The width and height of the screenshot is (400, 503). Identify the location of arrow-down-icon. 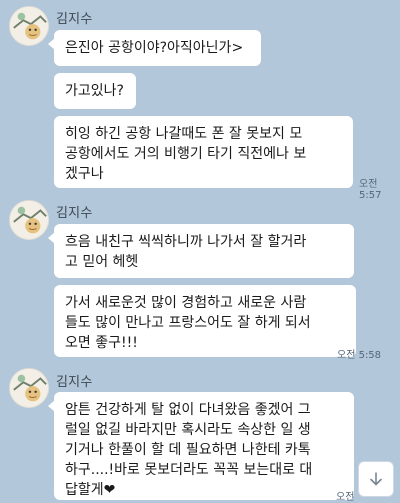
(376, 479).